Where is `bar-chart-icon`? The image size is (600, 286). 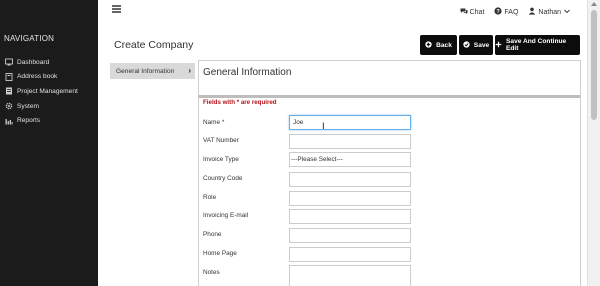
bar-chart-icon is located at coordinates (8, 121).